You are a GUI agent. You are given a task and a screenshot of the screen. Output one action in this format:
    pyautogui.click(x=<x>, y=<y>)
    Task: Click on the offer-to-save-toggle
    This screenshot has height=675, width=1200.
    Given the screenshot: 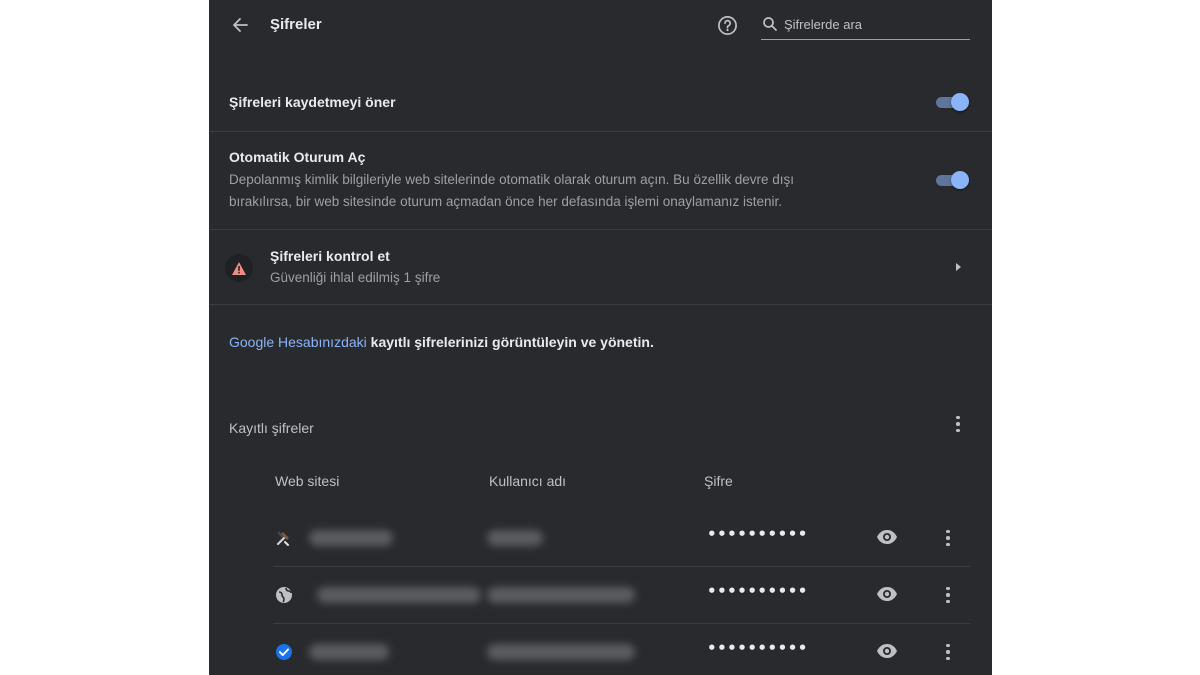 What is the action you would take?
    pyautogui.click(x=952, y=102)
    